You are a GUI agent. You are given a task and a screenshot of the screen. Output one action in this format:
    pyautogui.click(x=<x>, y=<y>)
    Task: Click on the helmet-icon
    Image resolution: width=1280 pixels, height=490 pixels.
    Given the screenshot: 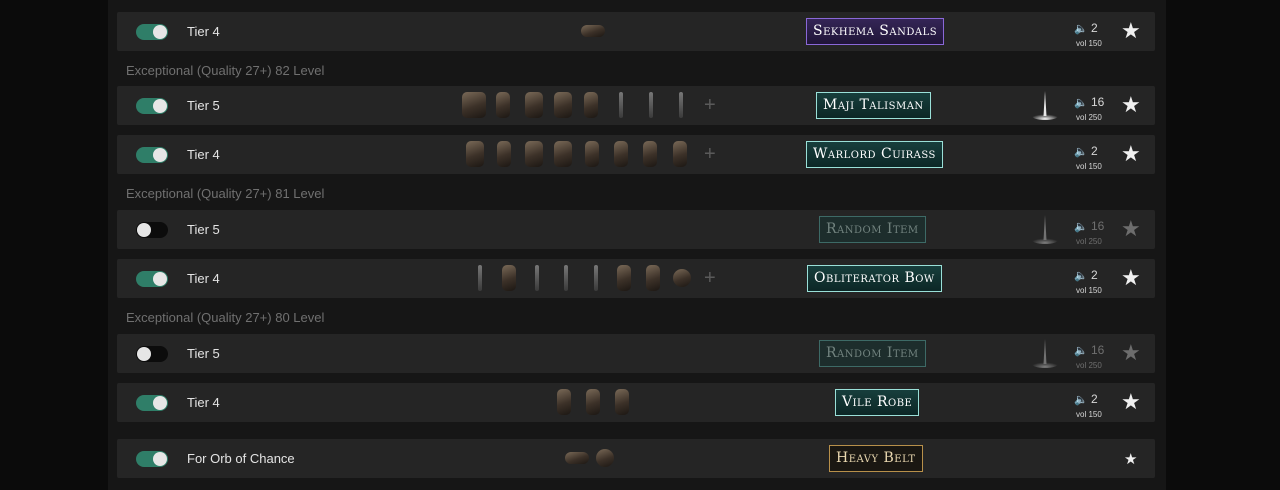 What is the action you would take?
    pyautogui.click(x=682, y=278)
    